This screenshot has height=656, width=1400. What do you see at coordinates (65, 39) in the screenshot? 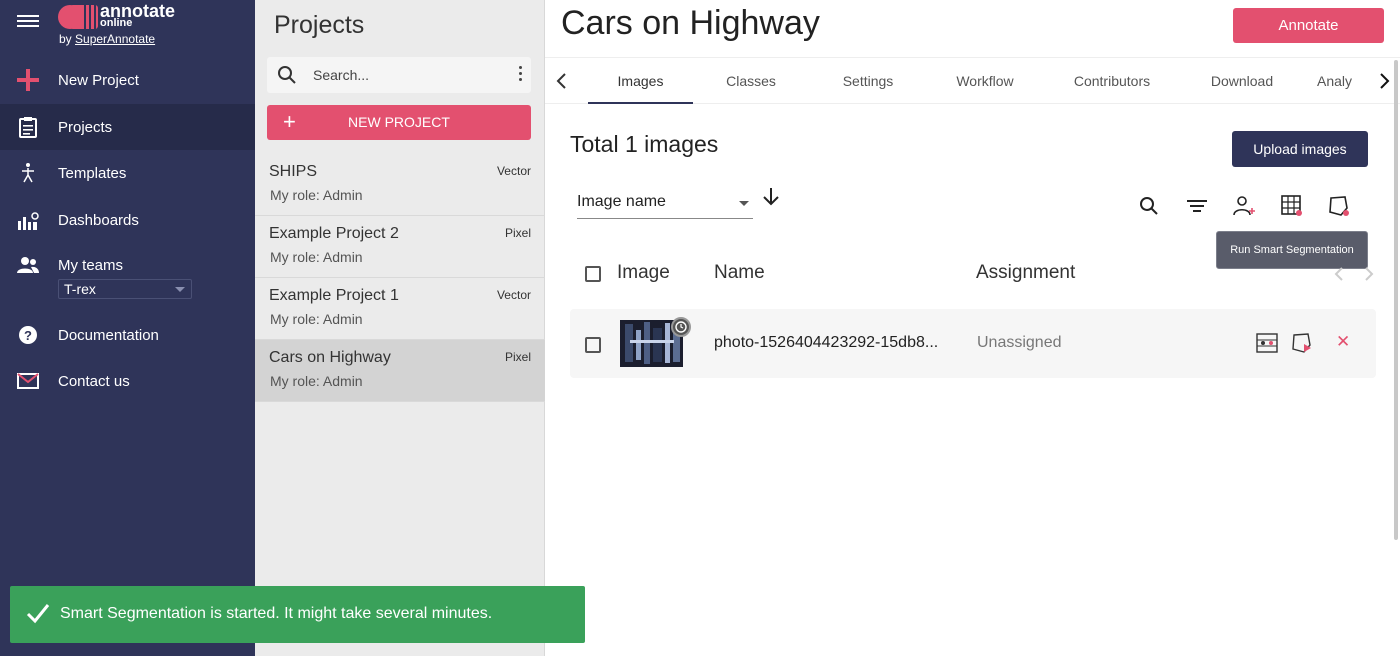
I see `byline-prefix: by` at bounding box center [65, 39].